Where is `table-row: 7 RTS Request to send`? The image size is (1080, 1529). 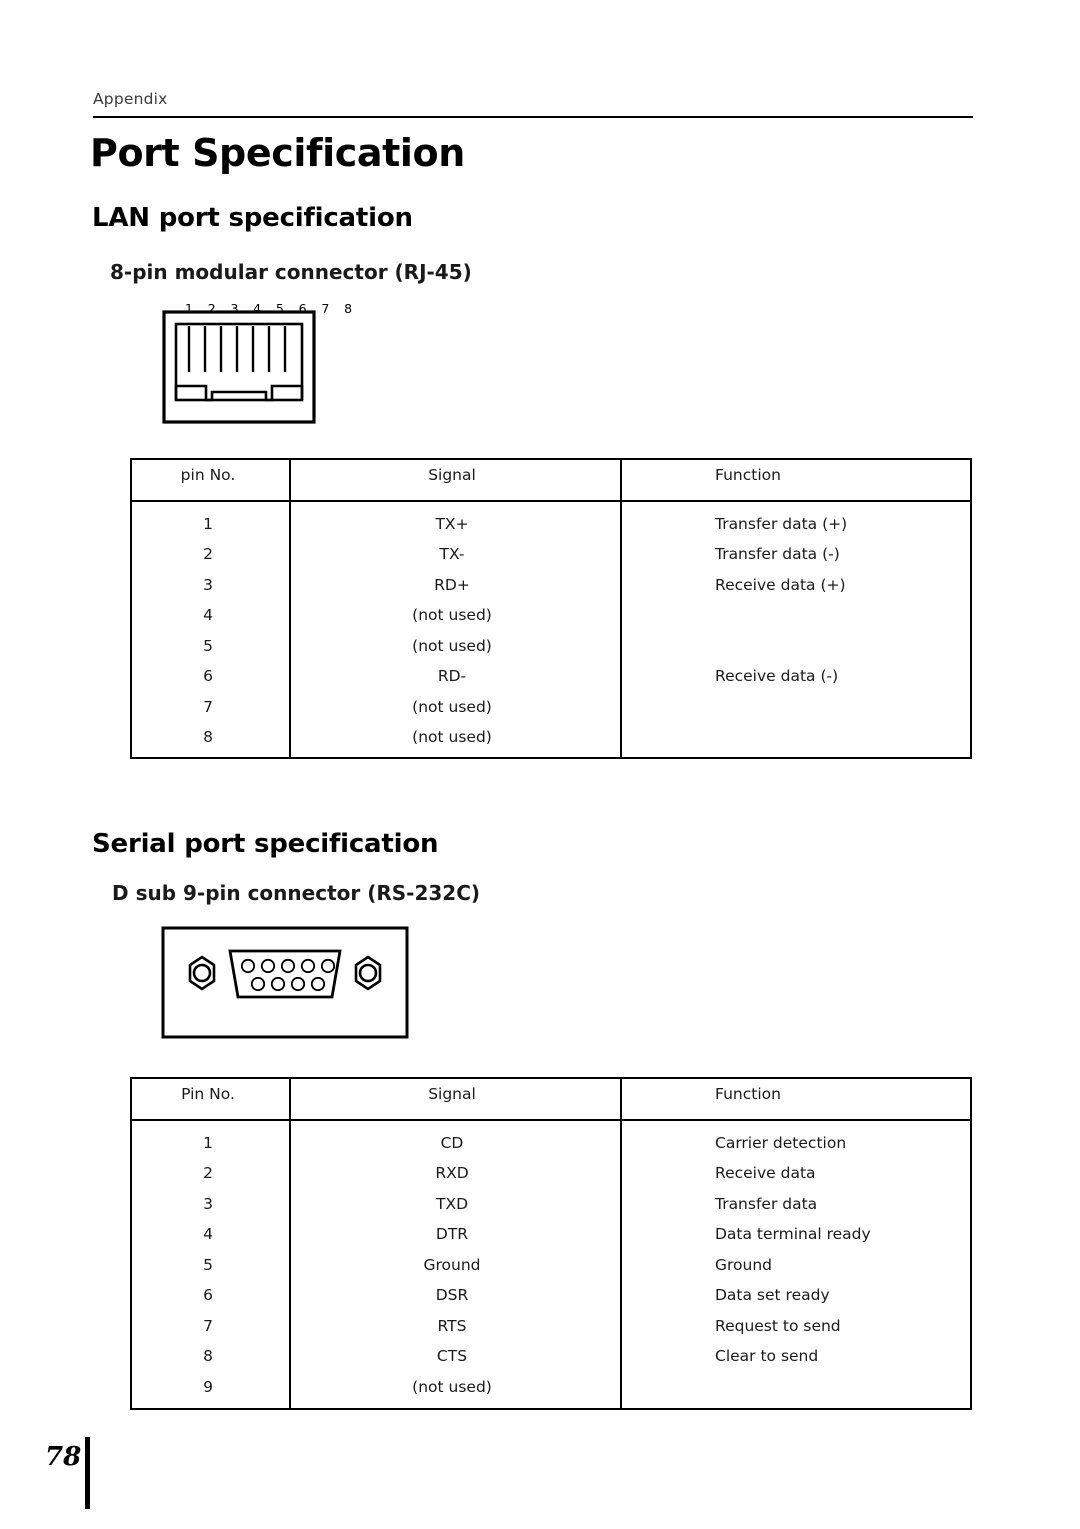
table-row: 7 RTS Request to send is located at coordinates (598, 1326).